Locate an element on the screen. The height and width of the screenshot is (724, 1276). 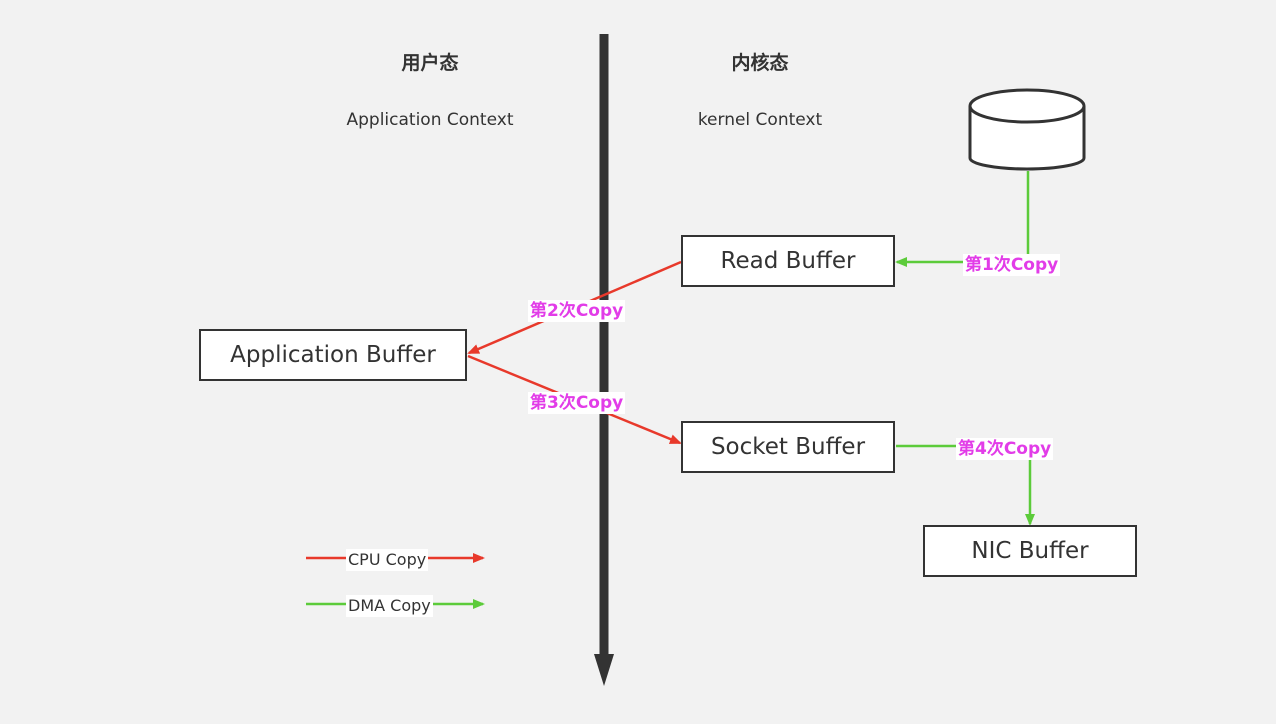
kernel-space-subtitle: kernel Context is located at coordinates (760, 120).